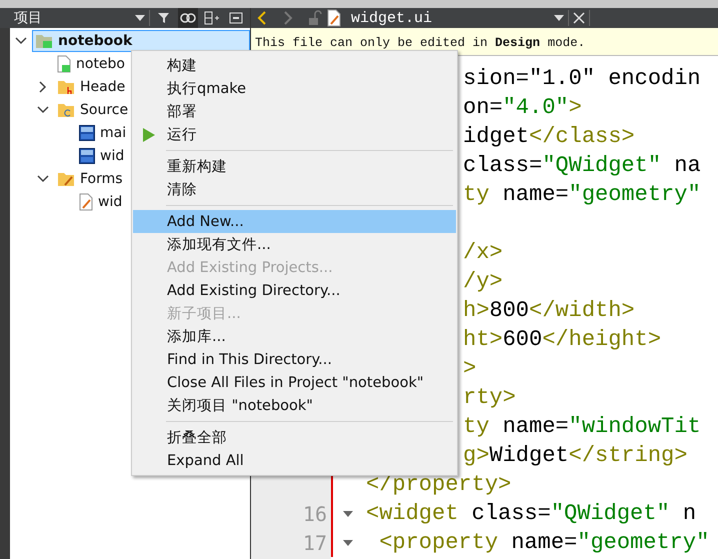 The width and height of the screenshot is (718, 559). Describe the element at coordinates (314, 542) in the screenshot. I see `line-number: 17` at that location.